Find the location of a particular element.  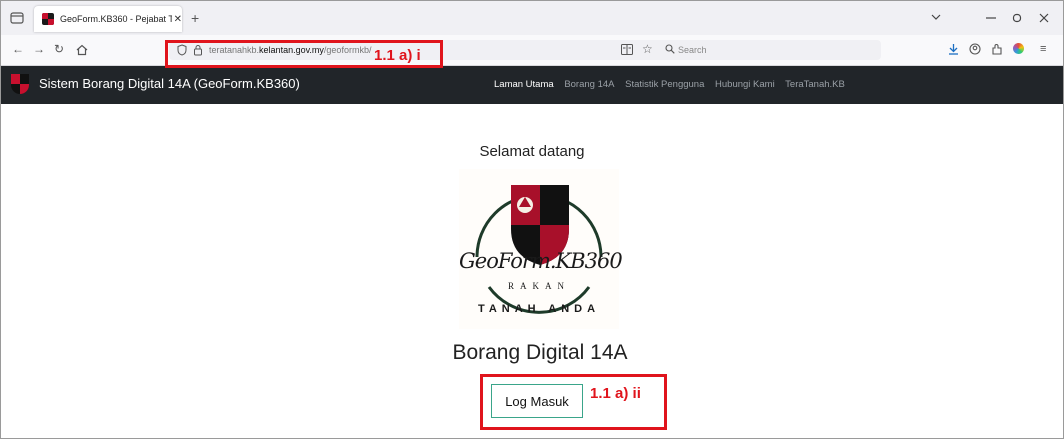

home-icon is located at coordinates (82, 50).